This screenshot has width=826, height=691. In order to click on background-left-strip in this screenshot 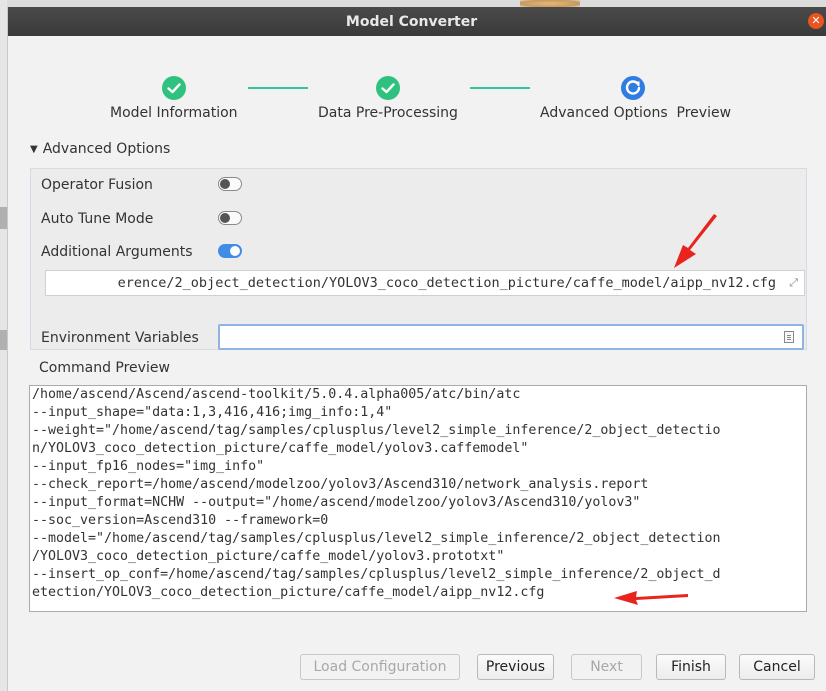, I will do `click(3, 345)`.